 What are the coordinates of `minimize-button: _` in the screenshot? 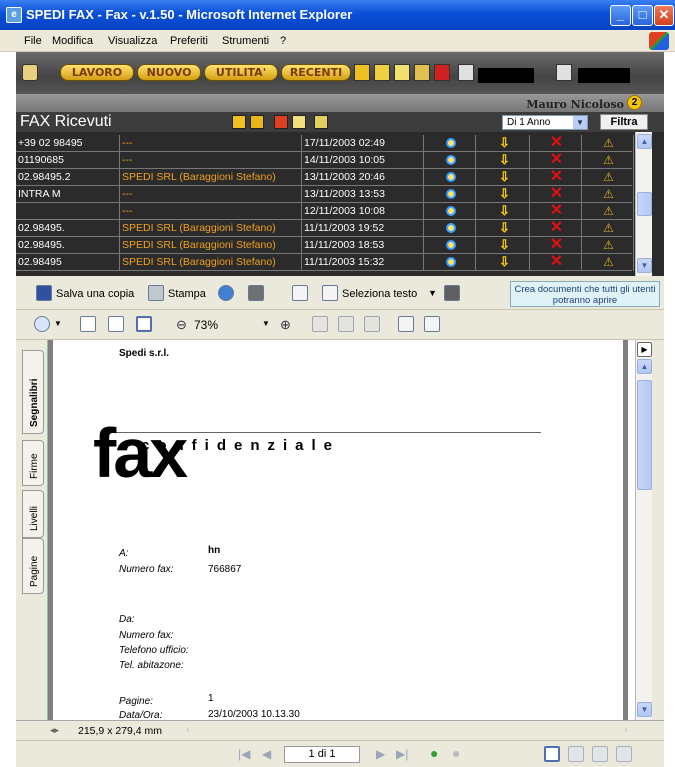 It's located at (620, 15).